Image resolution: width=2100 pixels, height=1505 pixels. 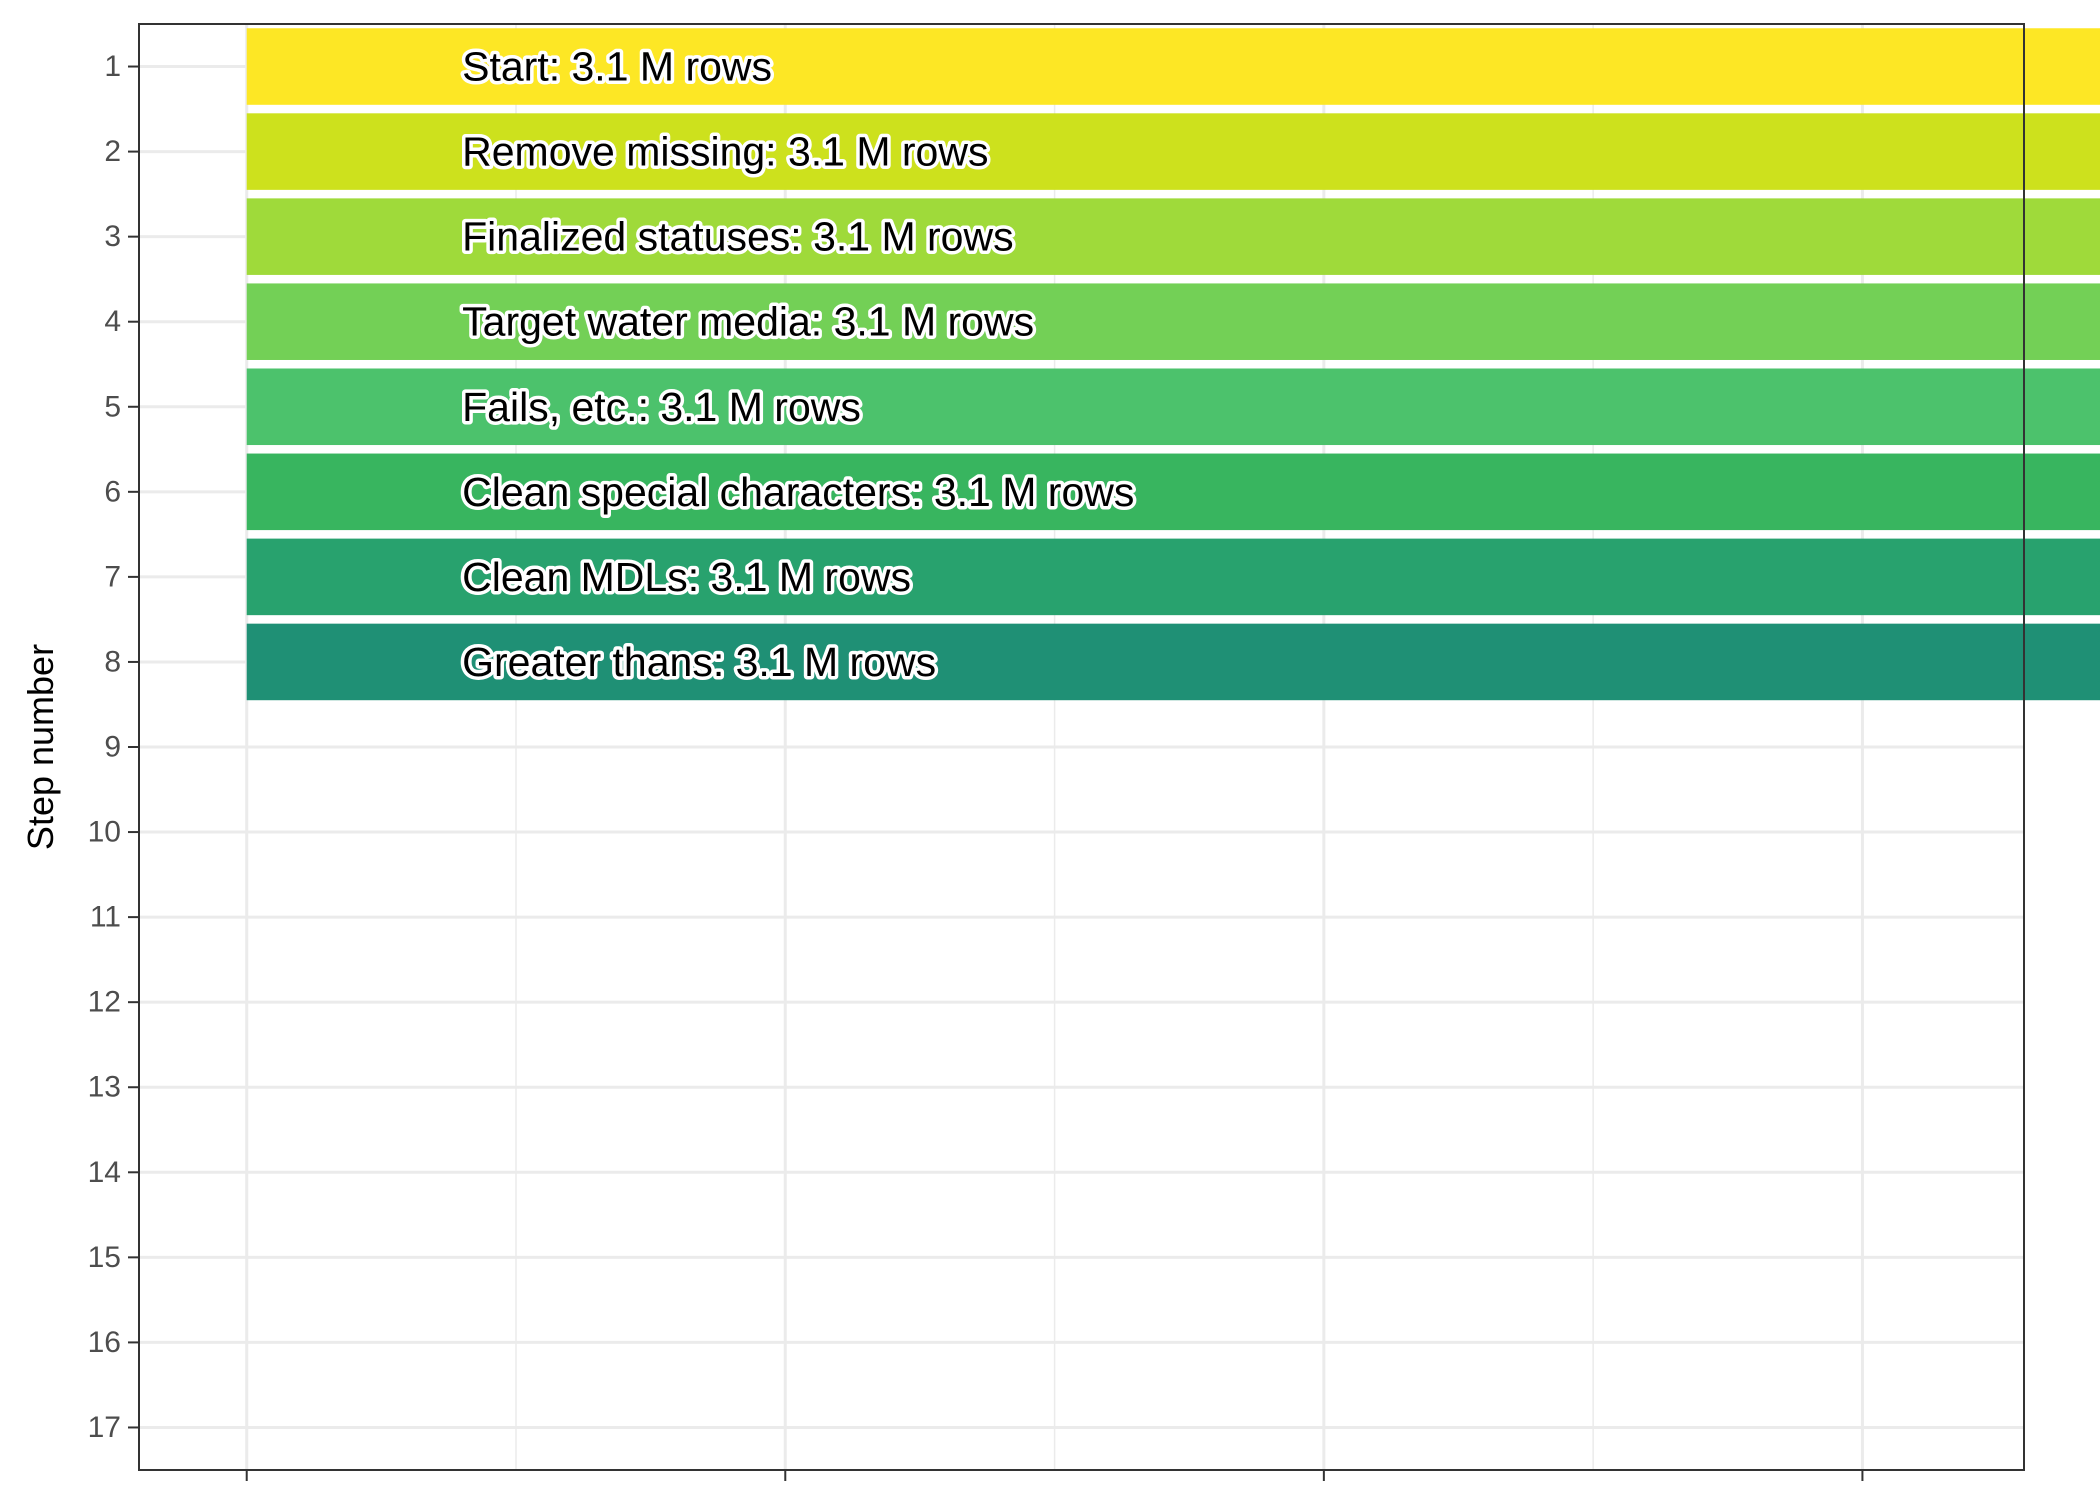 I want to click on bar-label-step-1: Start: 3.1 M rows, so click(x=617, y=67).